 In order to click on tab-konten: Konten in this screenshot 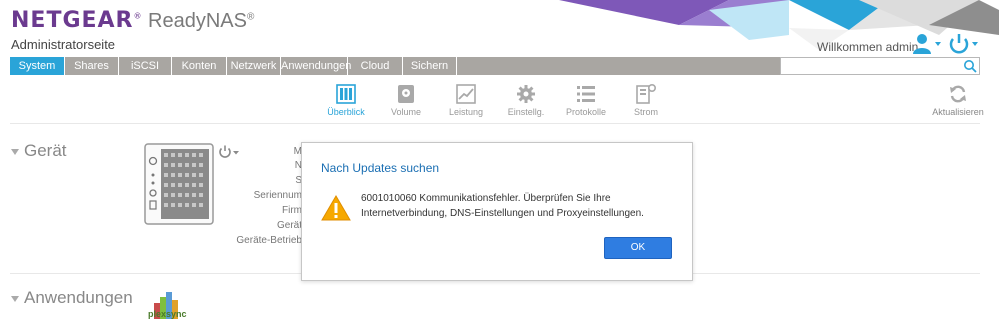, I will do `click(199, 66)`.